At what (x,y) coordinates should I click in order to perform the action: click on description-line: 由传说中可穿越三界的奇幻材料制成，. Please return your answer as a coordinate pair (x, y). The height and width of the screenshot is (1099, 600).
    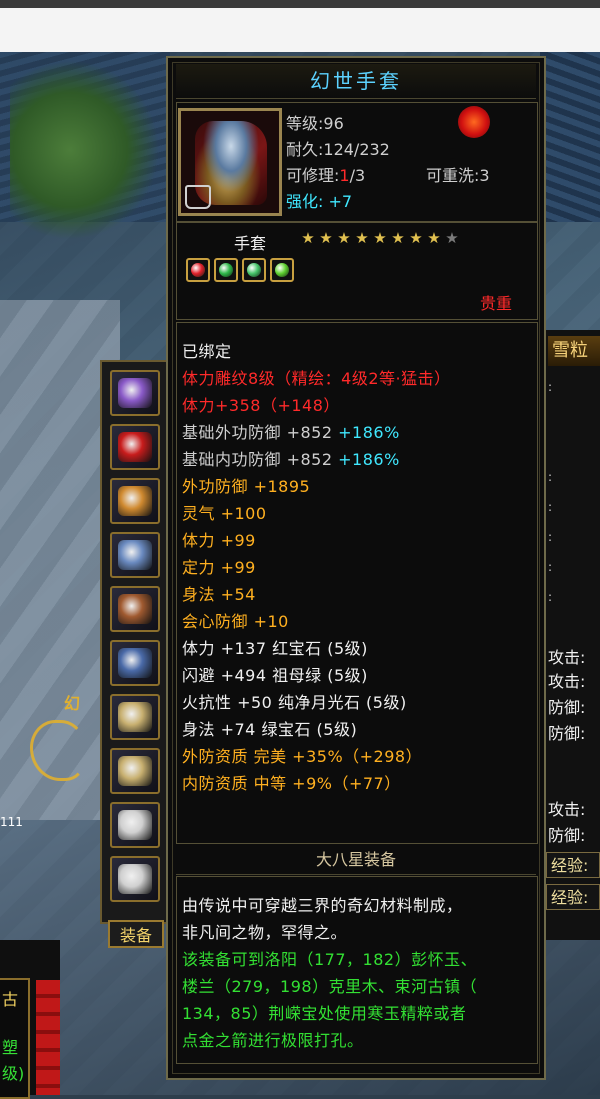
    Looking at the image, I should click on (322, 905).